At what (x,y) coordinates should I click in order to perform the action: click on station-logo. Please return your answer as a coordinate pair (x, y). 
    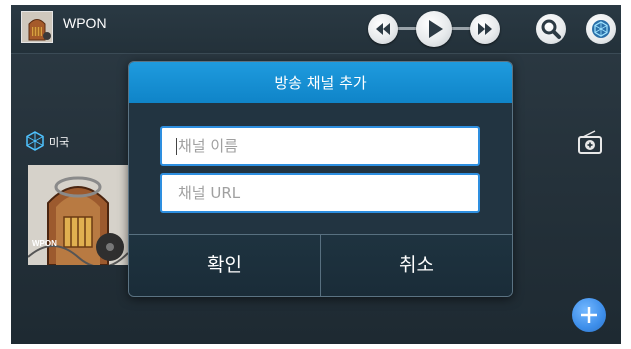
    Looking at the image, I should click on (37, 27).